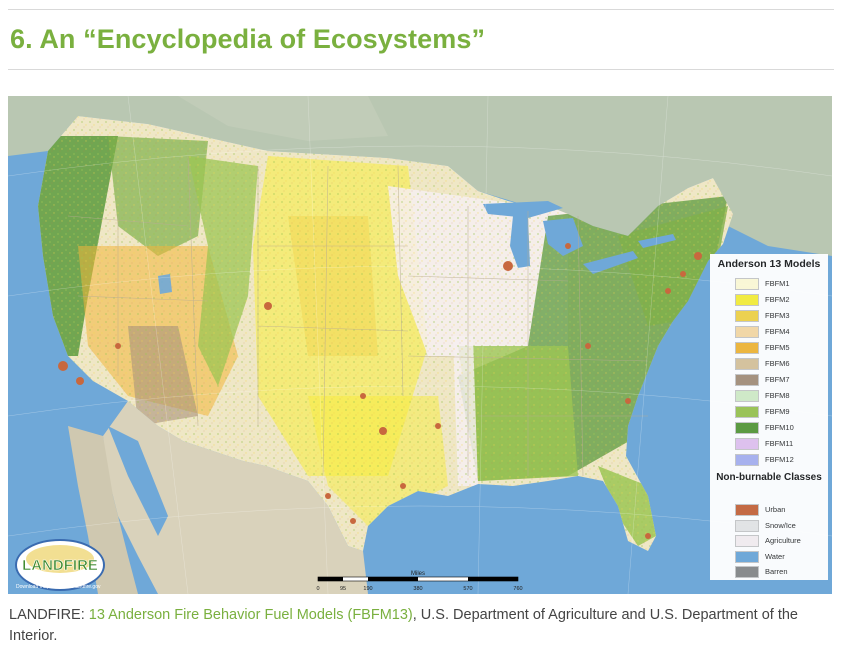 This screenshot has width=851, height=653. I want to click on scale-tick-label: 760, so click(517, 589).